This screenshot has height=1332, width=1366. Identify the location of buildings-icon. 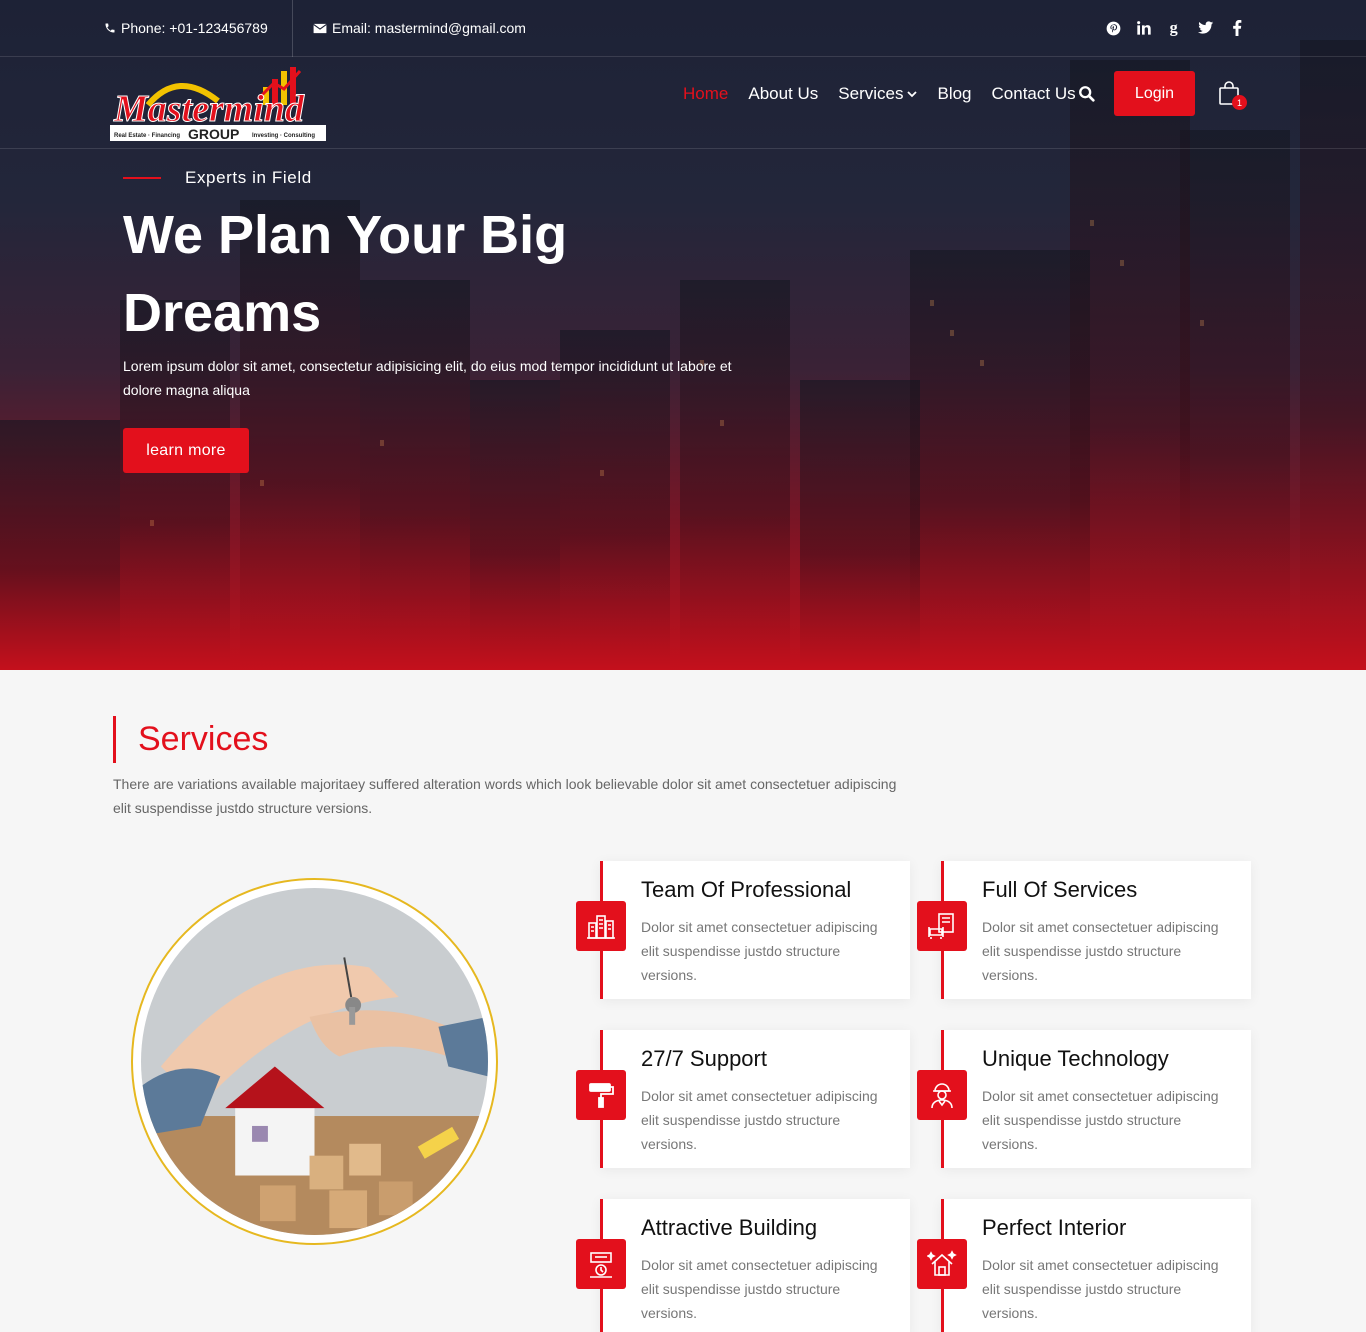
(601, 927).